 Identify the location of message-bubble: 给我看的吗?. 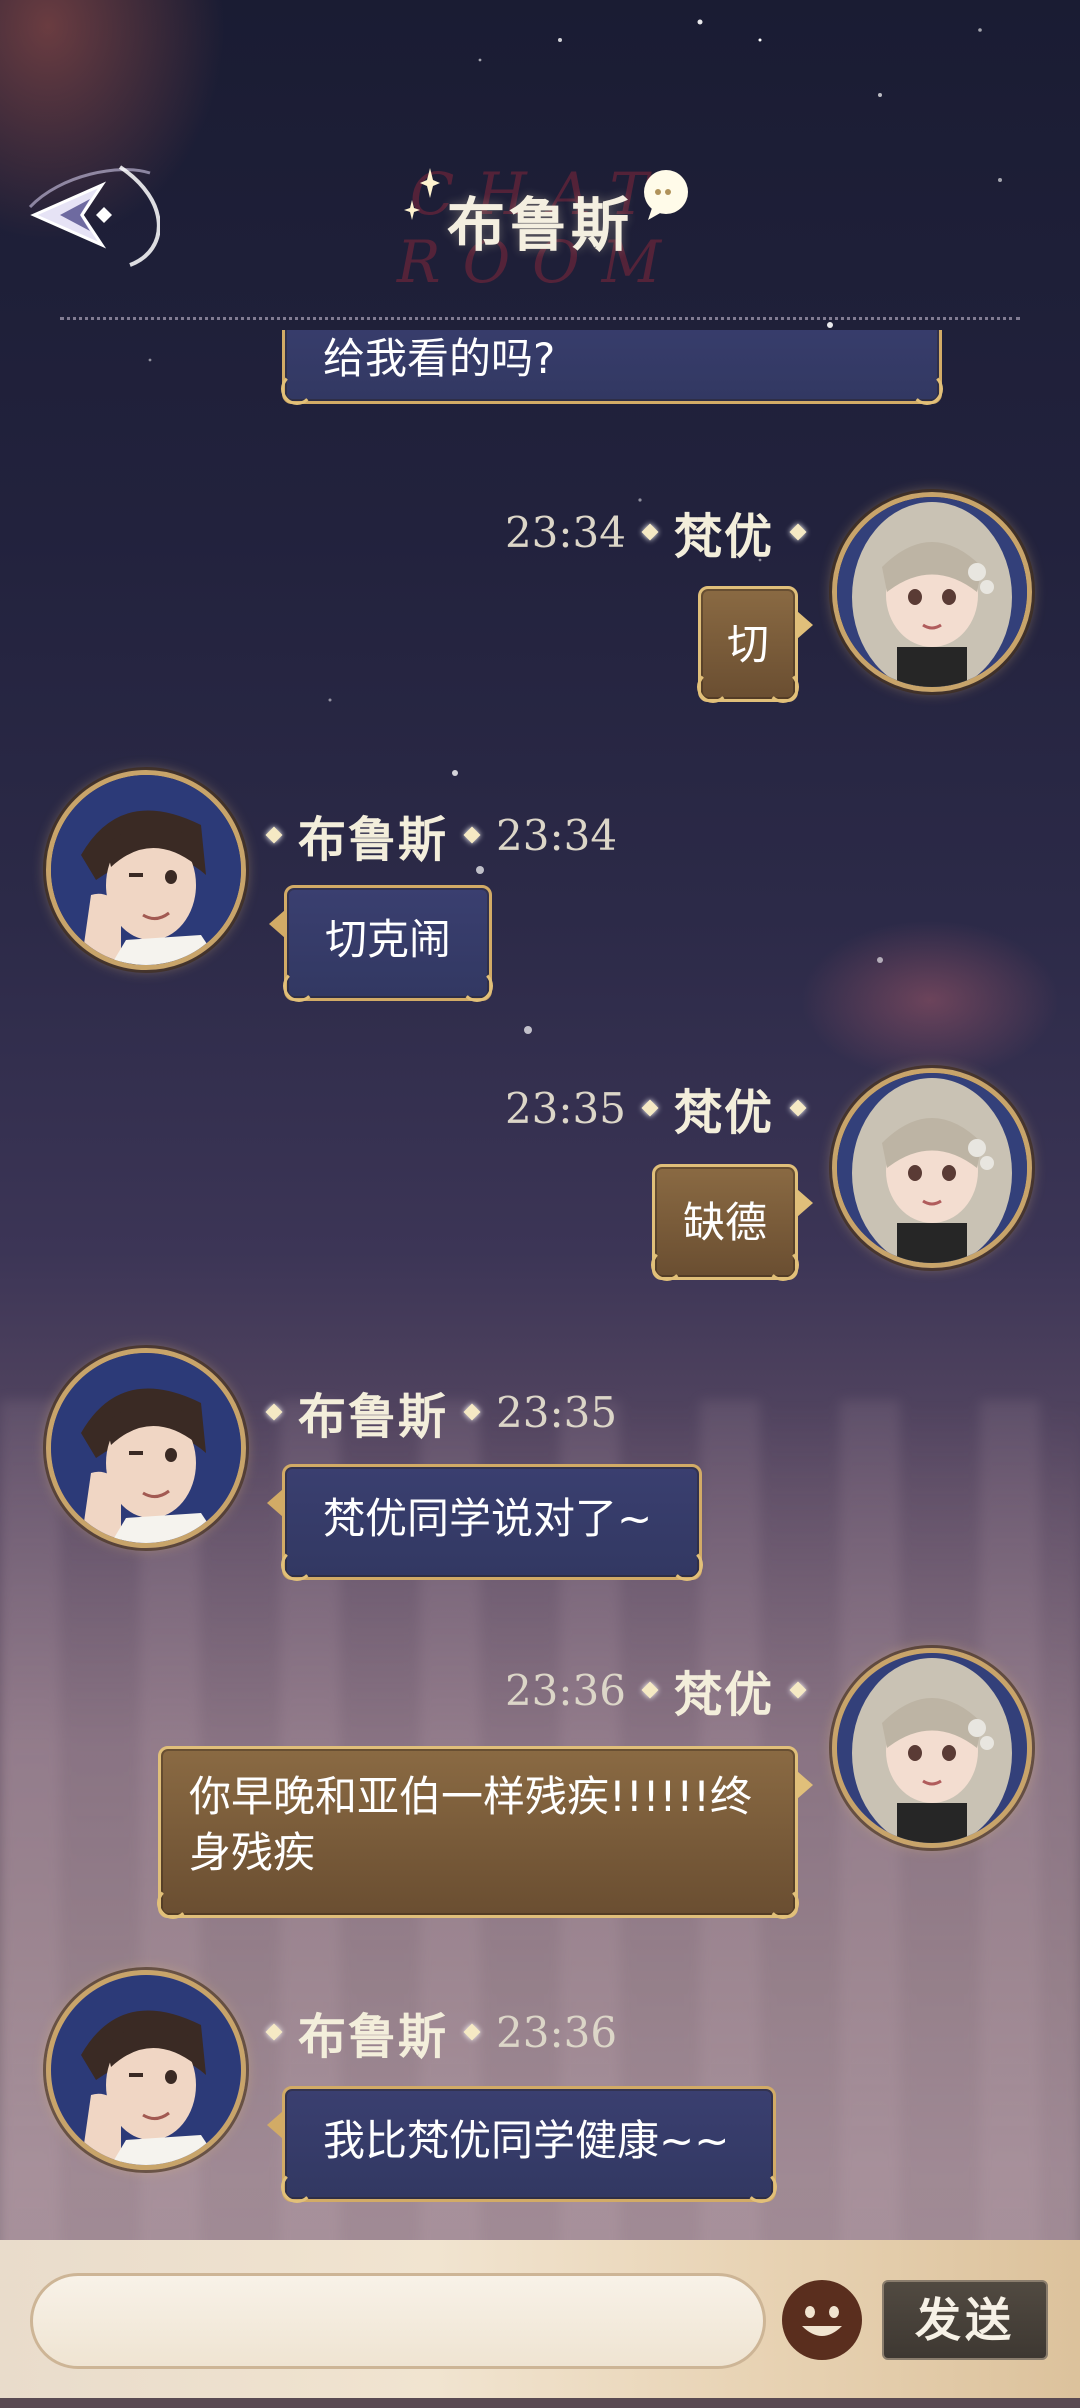
(612, 367).